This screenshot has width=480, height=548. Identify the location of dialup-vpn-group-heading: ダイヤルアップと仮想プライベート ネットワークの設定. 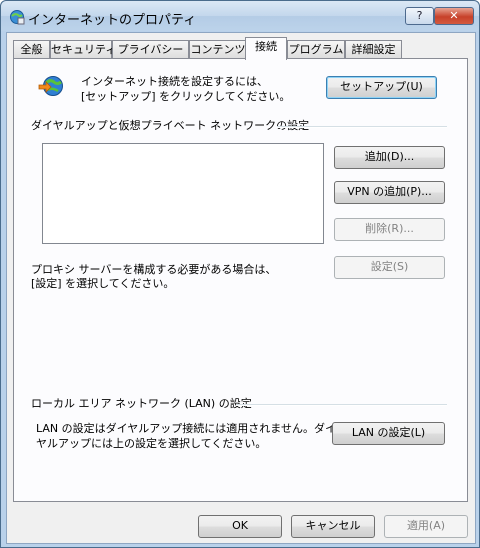
(170, 125).